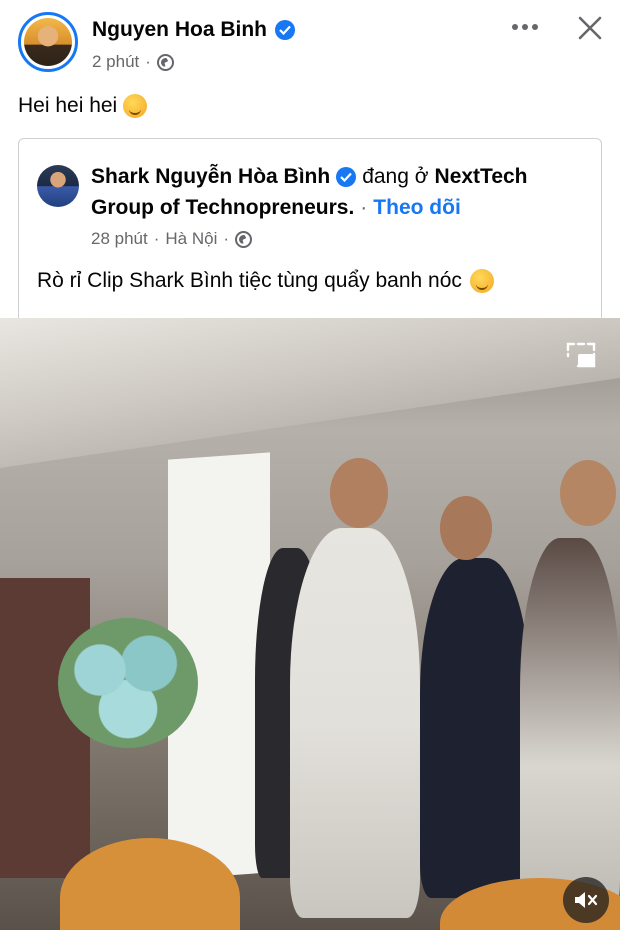  I want to click on picture-in-picture-button, so click(581, 355).